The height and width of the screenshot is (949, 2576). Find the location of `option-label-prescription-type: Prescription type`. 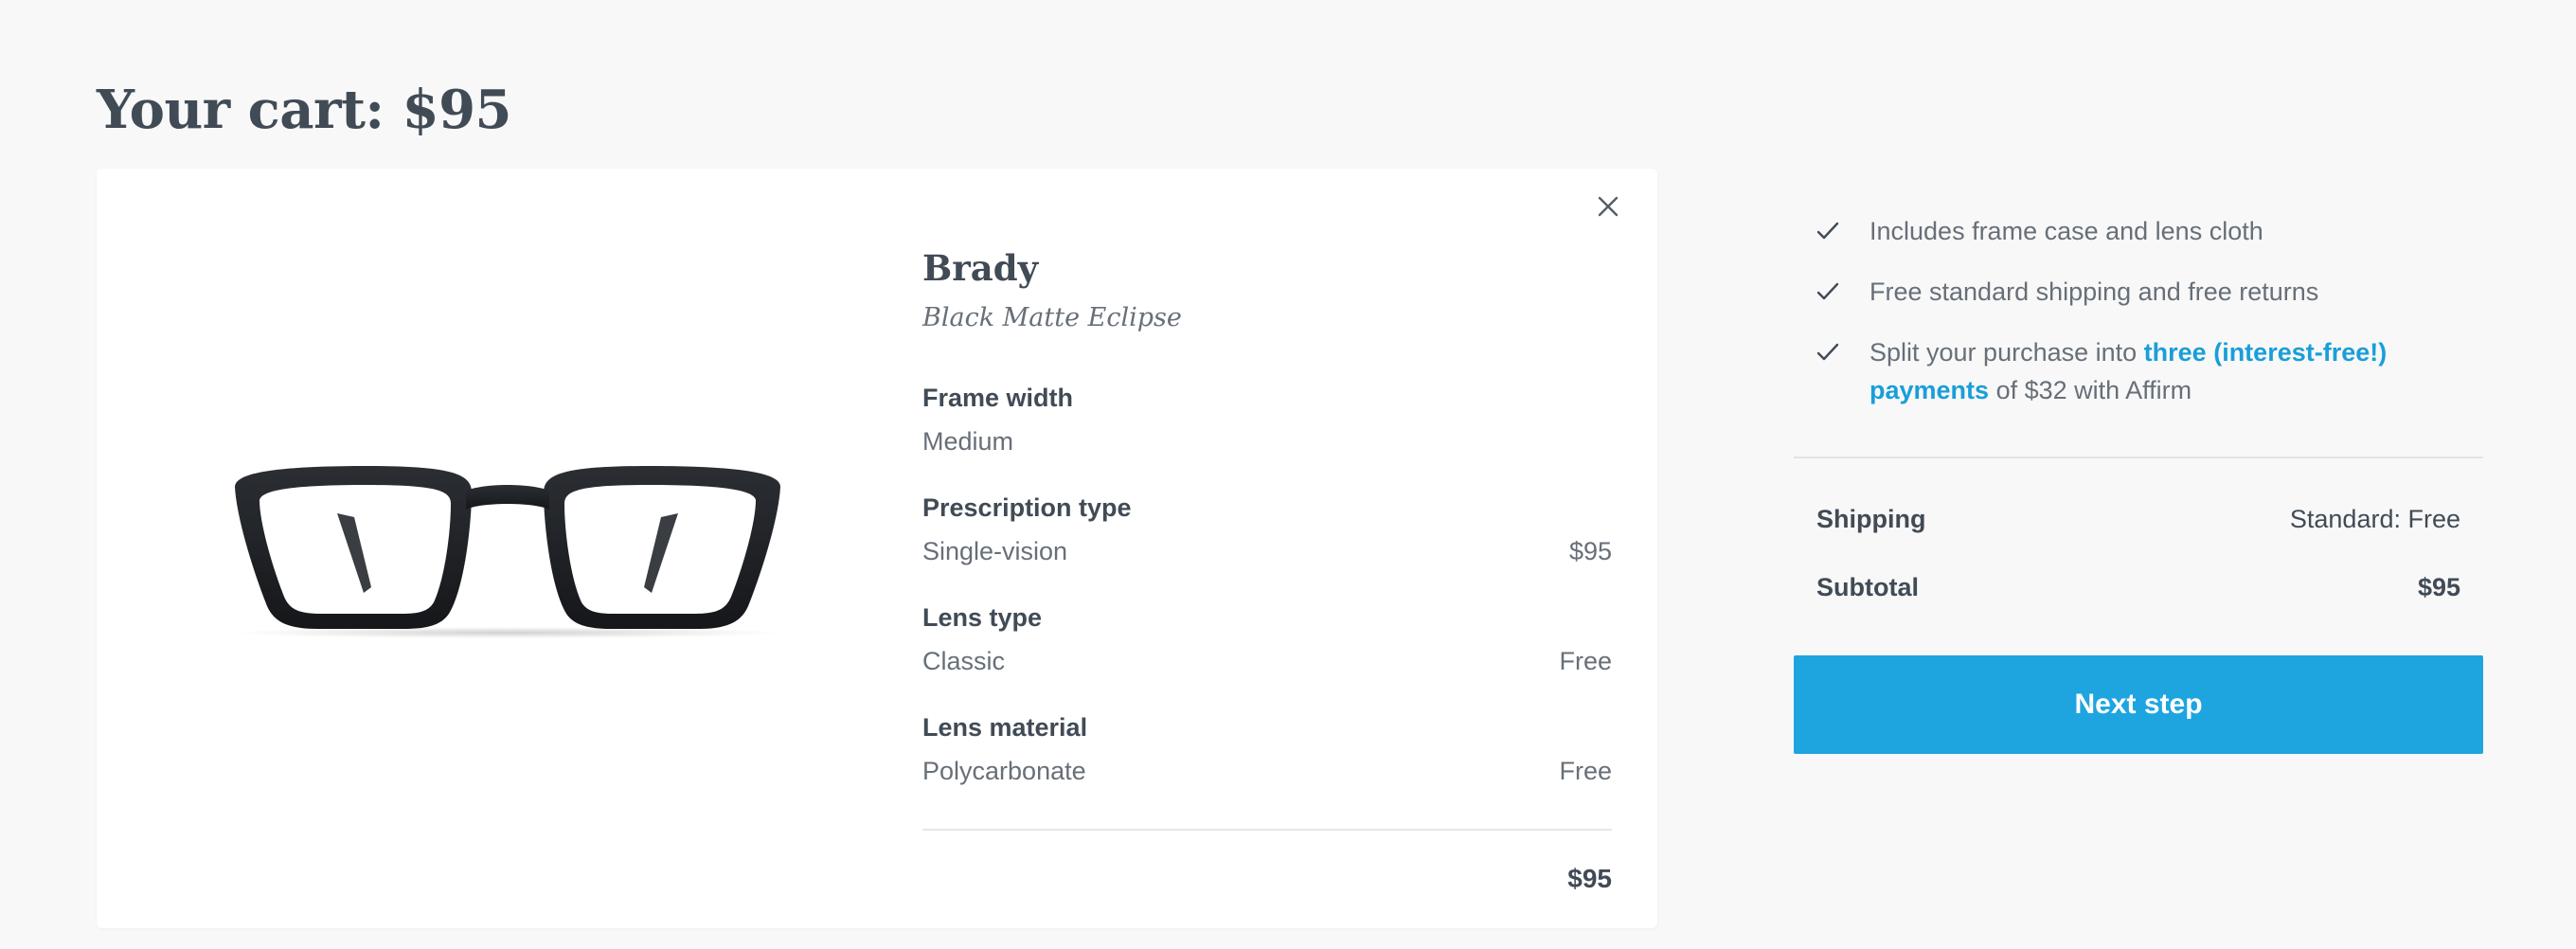

option-label-prescription-type: Prescription type is located at coordinates (1027, 508).